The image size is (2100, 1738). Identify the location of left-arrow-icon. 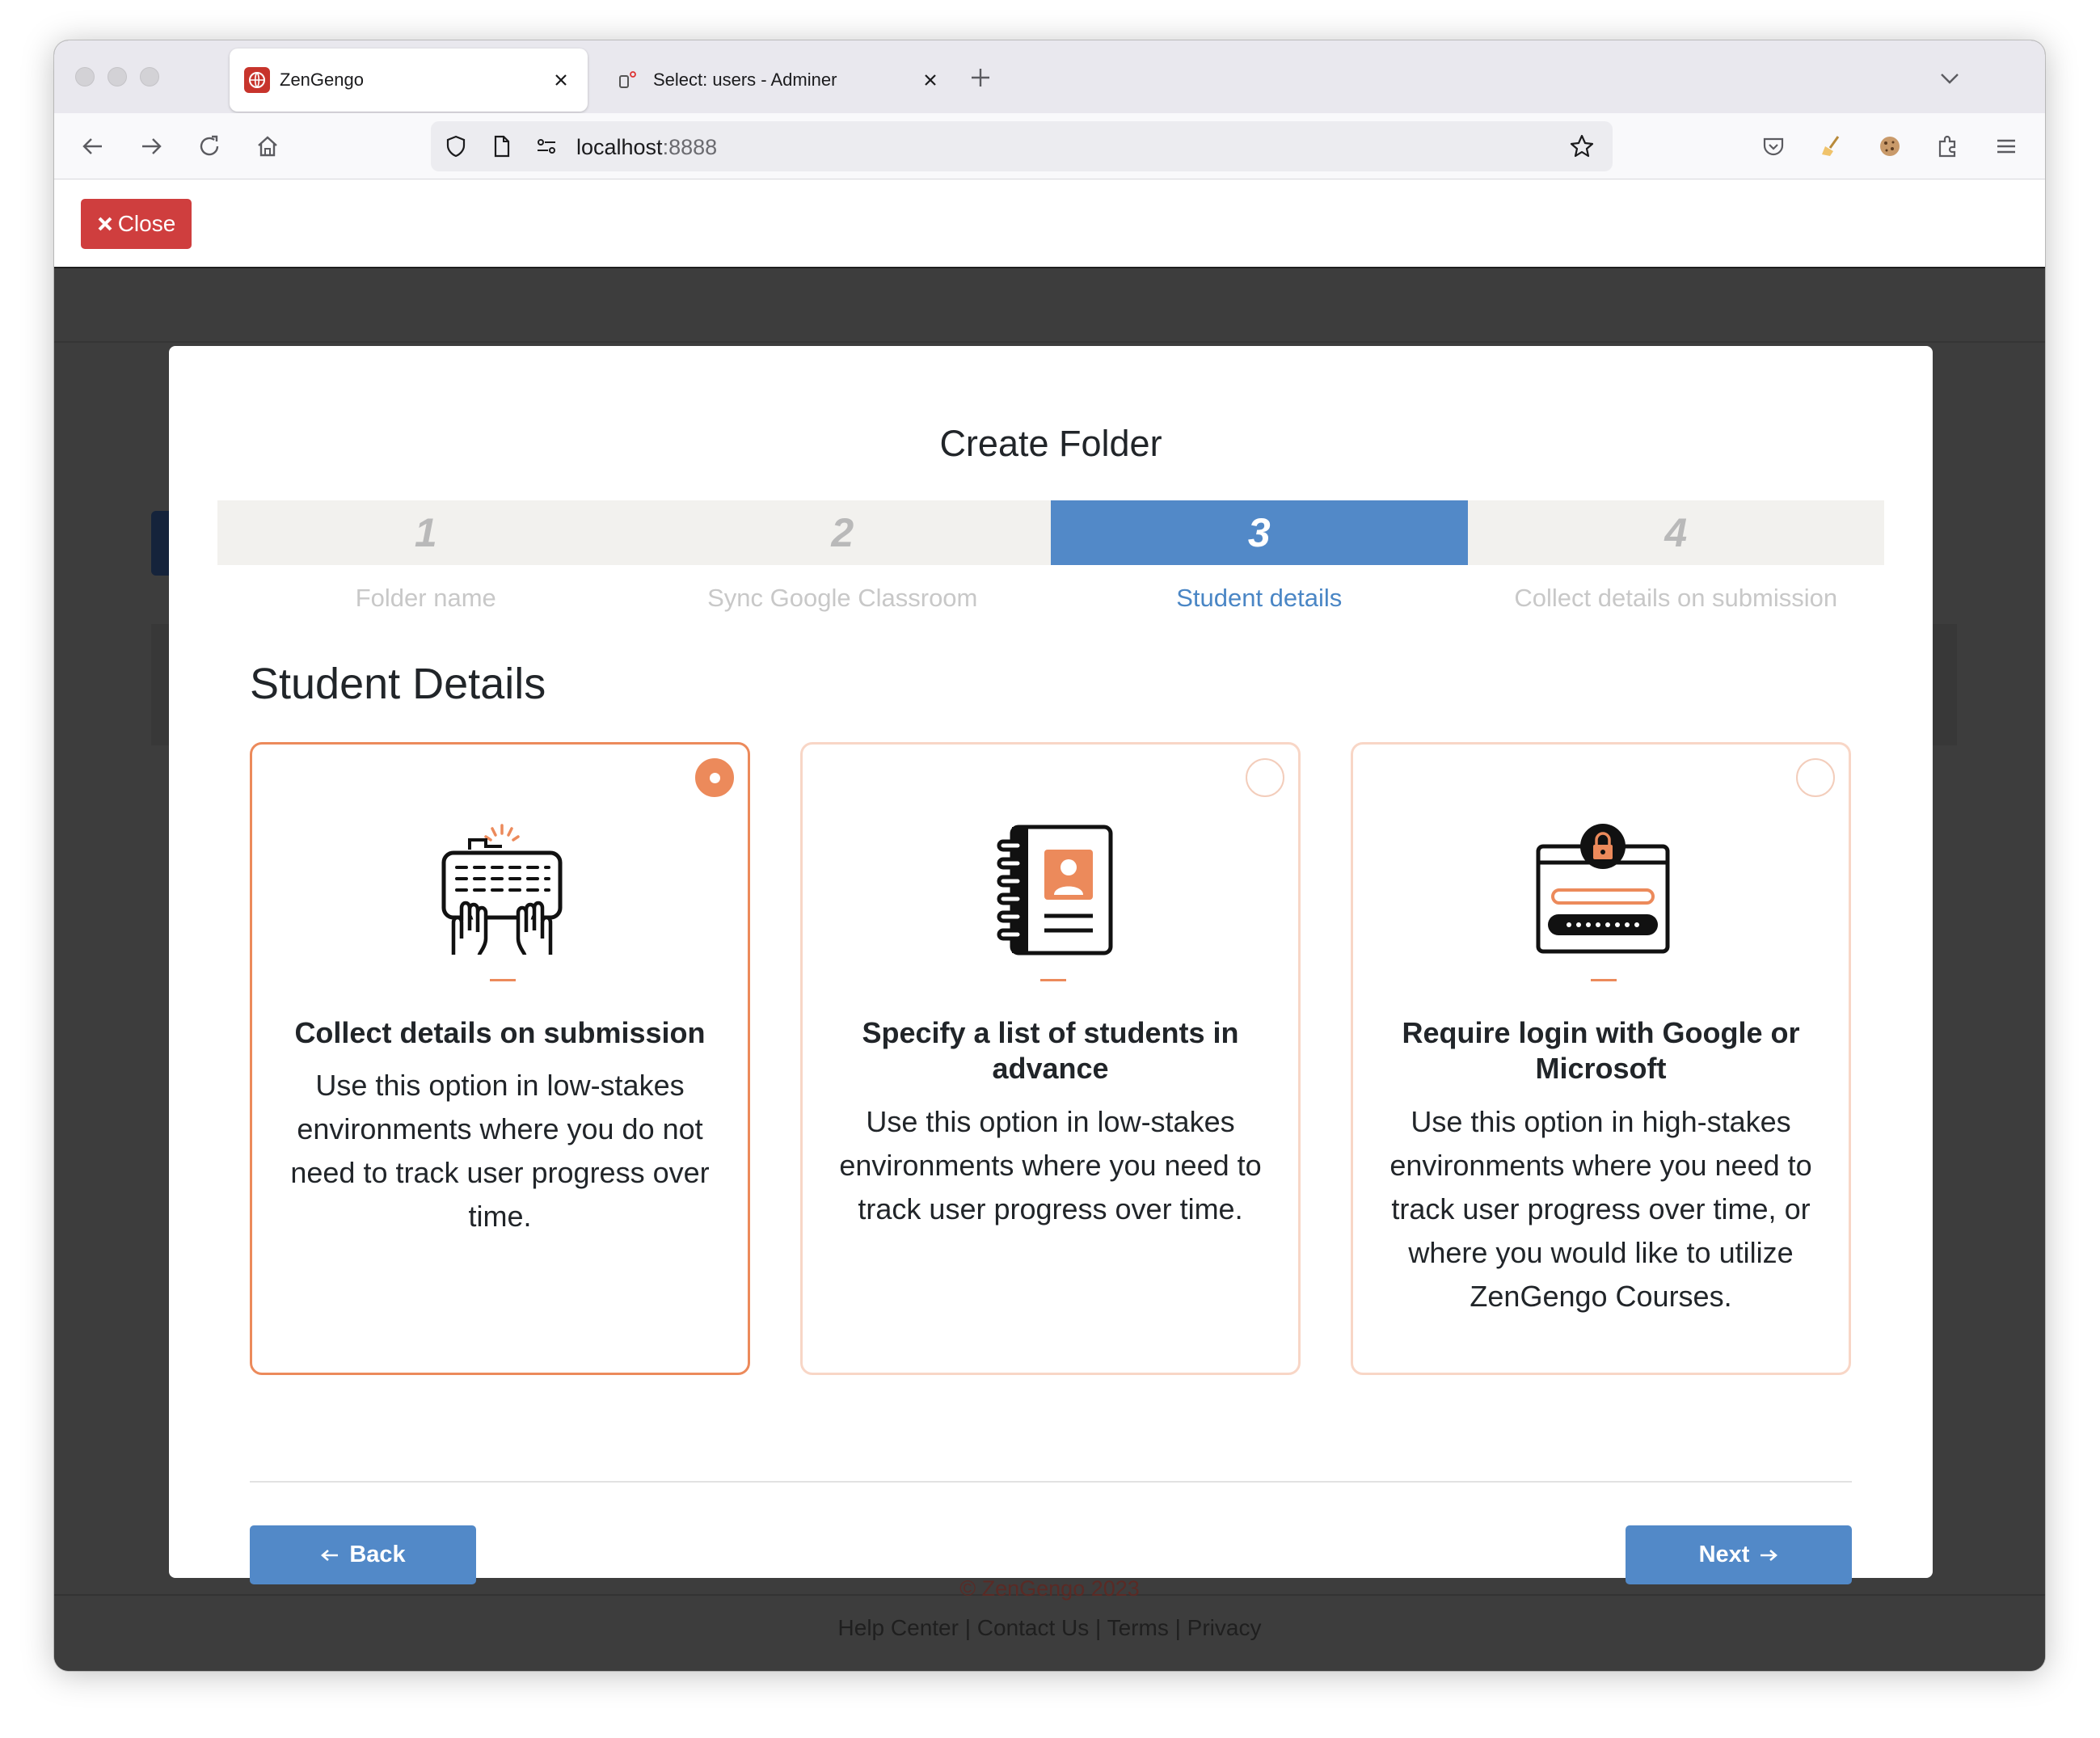
(330, 1555).